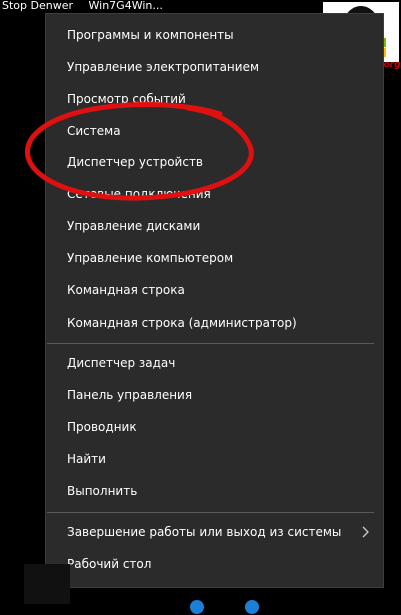 The width and height of the screenshot is (401, 615). Describe the element at coordinates (214, 459) in the screenshot. I see `menu-item-search: Найти` at that location.